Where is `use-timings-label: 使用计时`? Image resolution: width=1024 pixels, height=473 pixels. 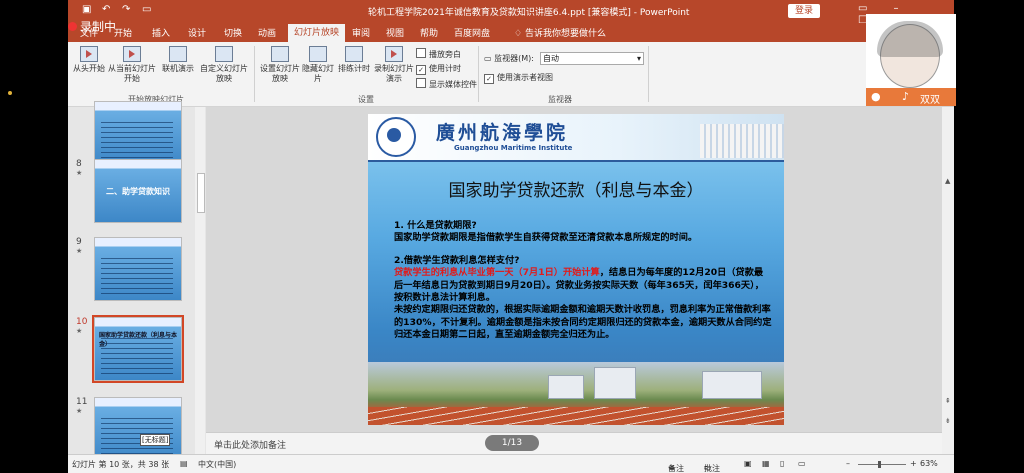 use-timings-label: 使用计时 is located at coordinates (445, 68).